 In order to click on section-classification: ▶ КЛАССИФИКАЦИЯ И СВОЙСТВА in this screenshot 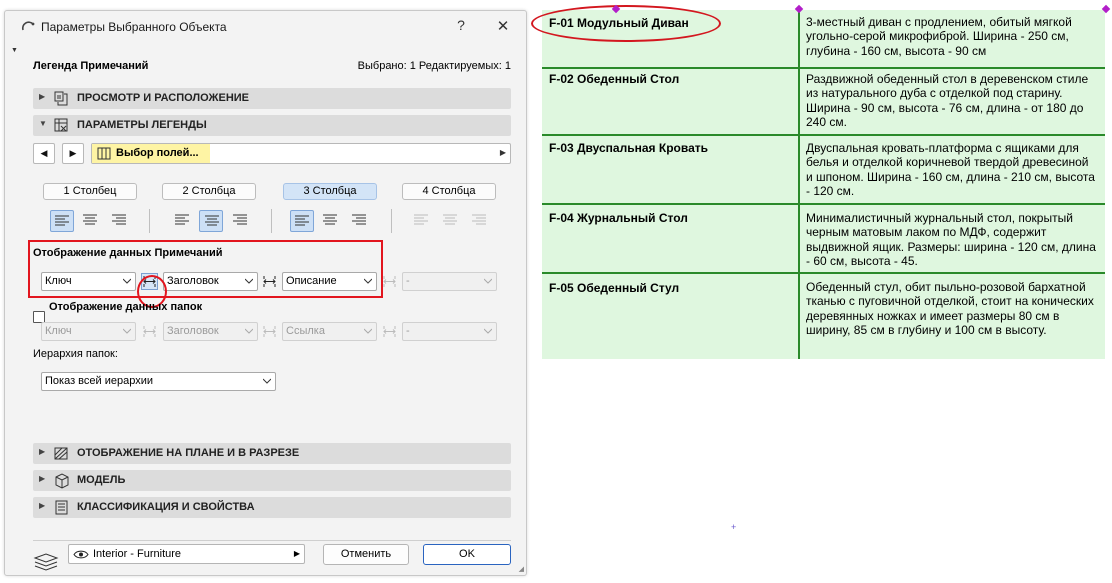, I will do `click(272, 507)`.